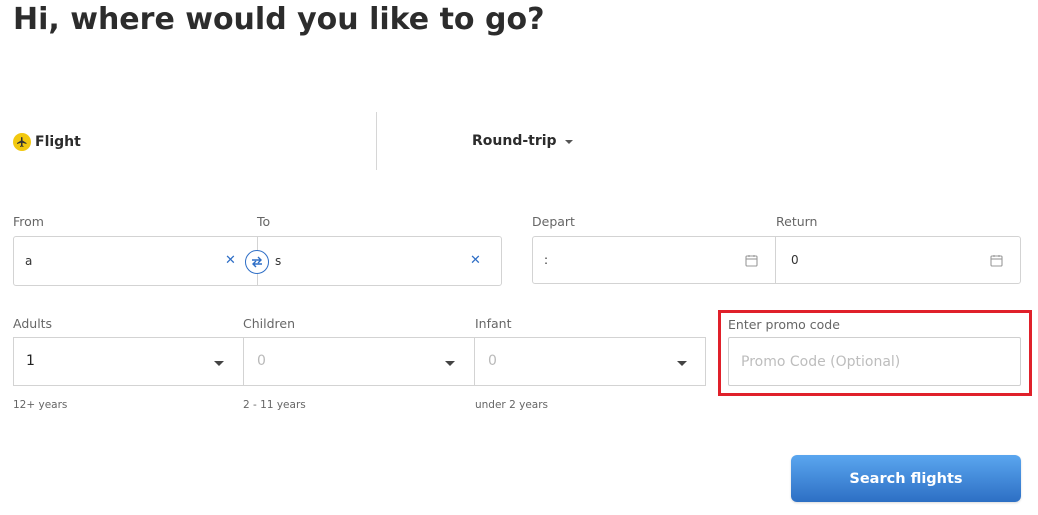 Image resolution: width=1038 pixels, height=515 pixels. What do you see at coordinates (257, 262) in the screenshot?
I see `swap-arrows-icon` at bounding box center [257, 262].